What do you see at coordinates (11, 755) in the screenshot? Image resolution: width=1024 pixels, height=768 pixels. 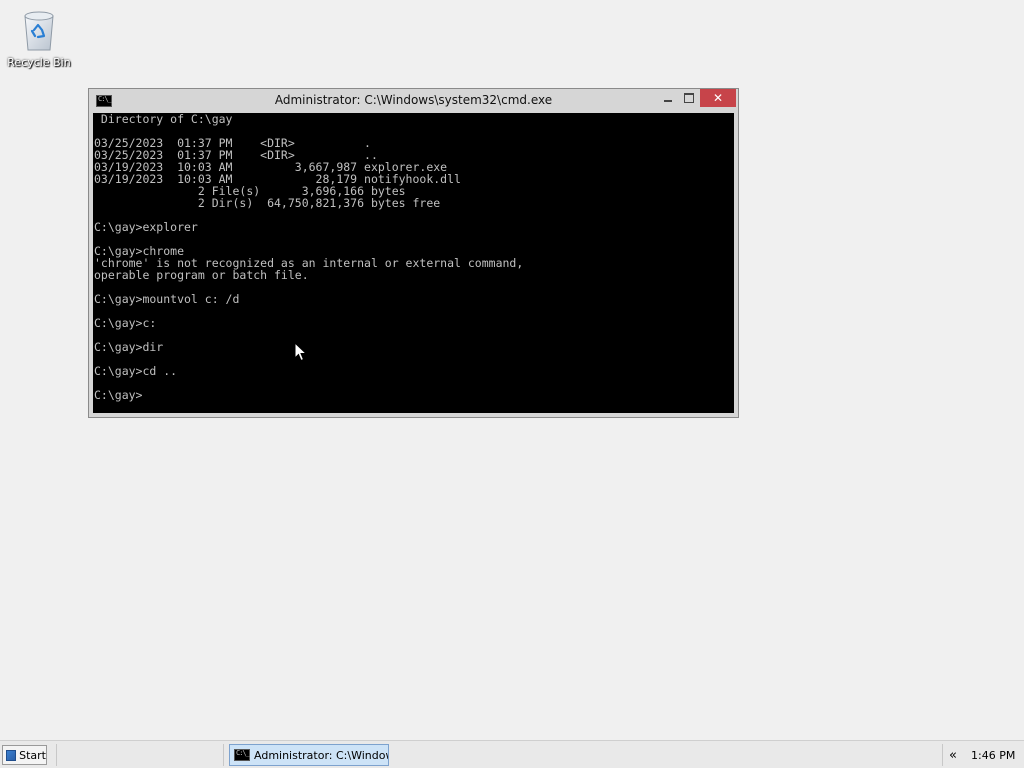 I see `start-logo-icon` at bounding box center [11, 755].